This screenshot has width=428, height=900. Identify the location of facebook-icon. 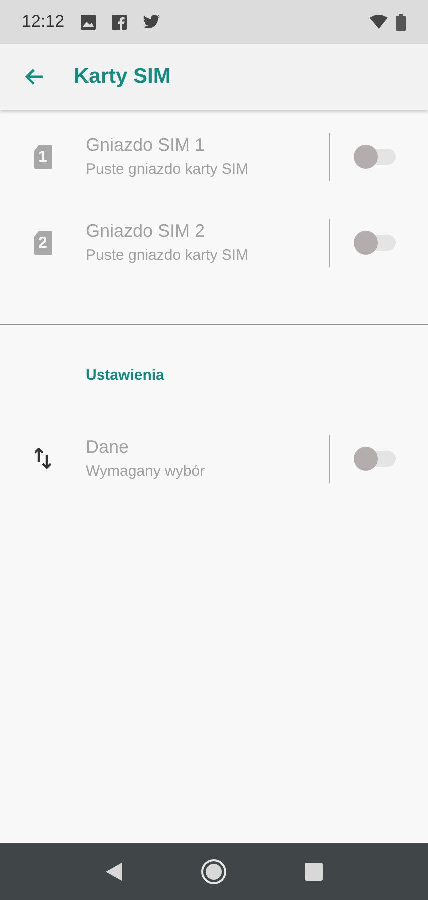
(119, 22).